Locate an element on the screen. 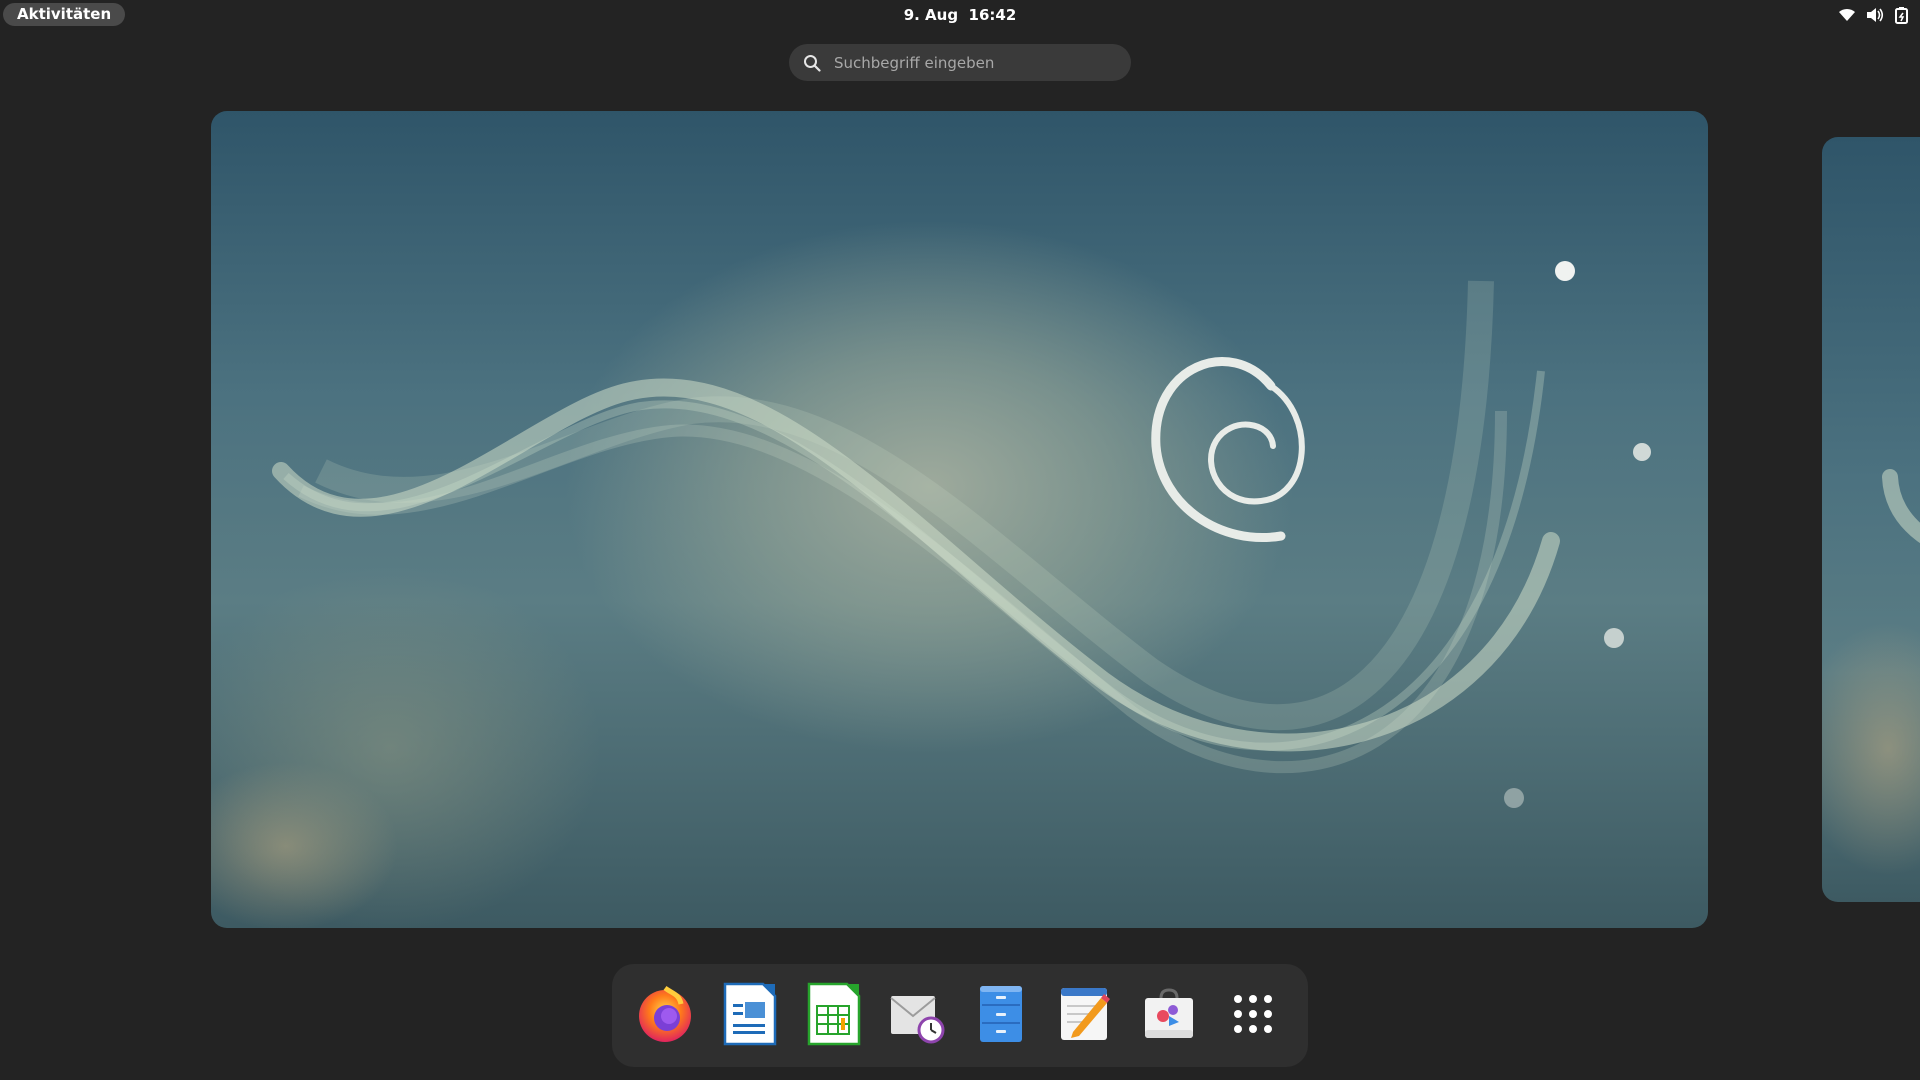  system-status-area is located at coordinates (1874, 15).